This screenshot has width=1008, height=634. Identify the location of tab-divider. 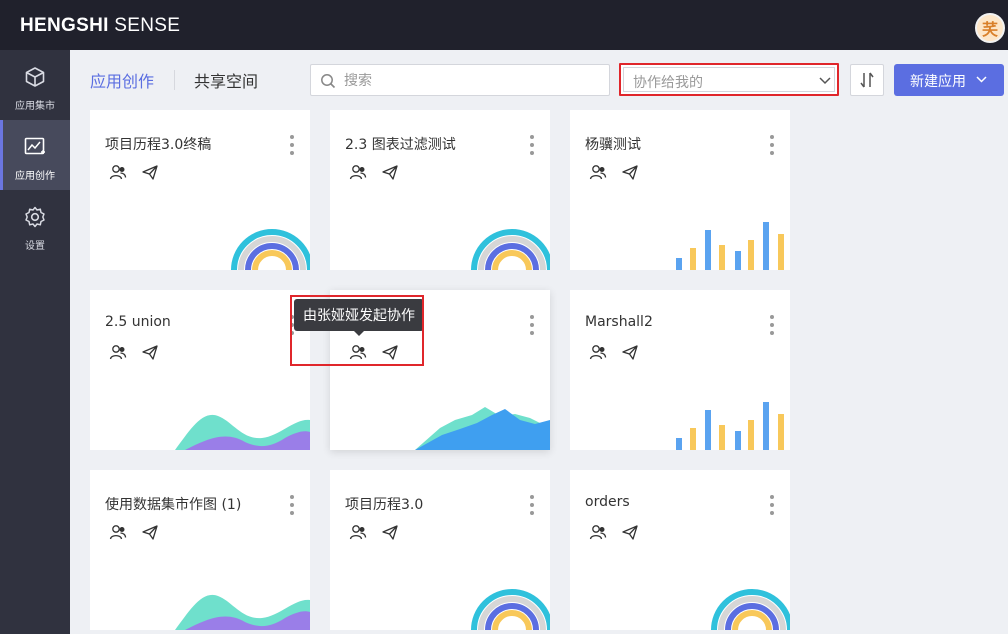
(174, 80).